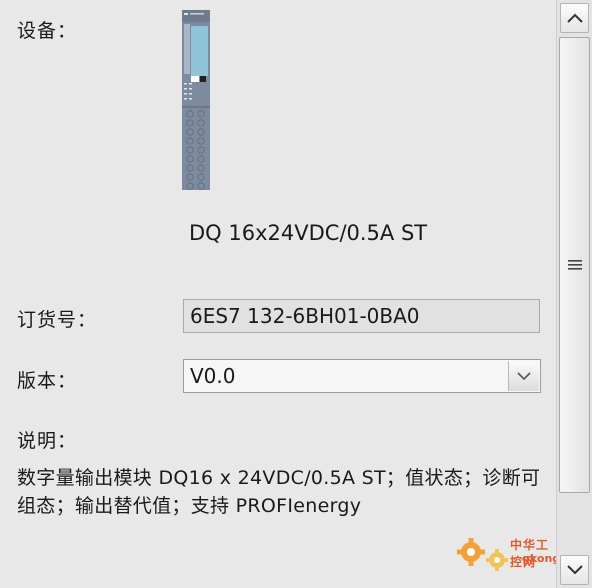  I want to click on triangle-down-icon, so click(524, 376).